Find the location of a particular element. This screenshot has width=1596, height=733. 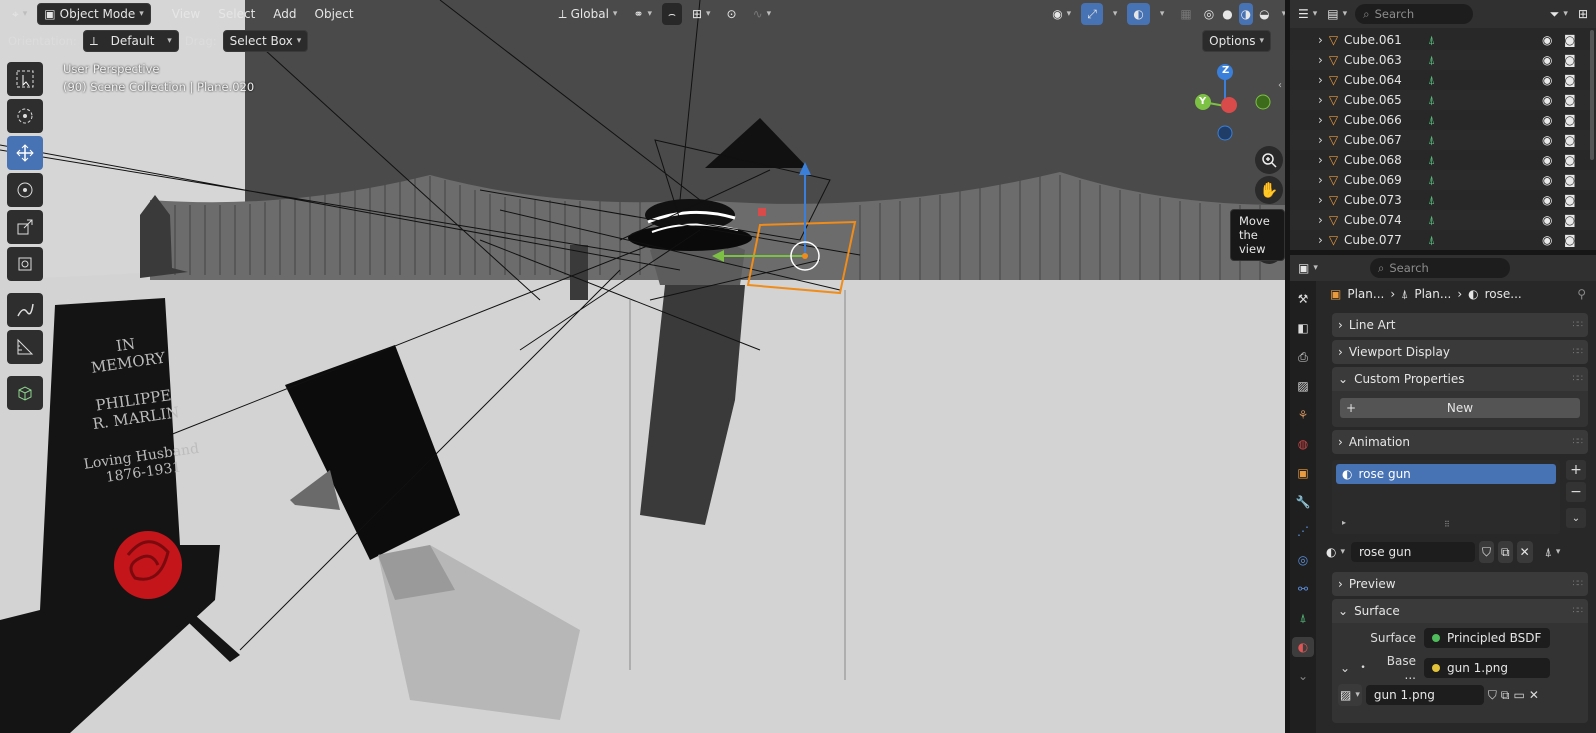

snap-toggle: ⌢ is located at coordinates (672, 14).